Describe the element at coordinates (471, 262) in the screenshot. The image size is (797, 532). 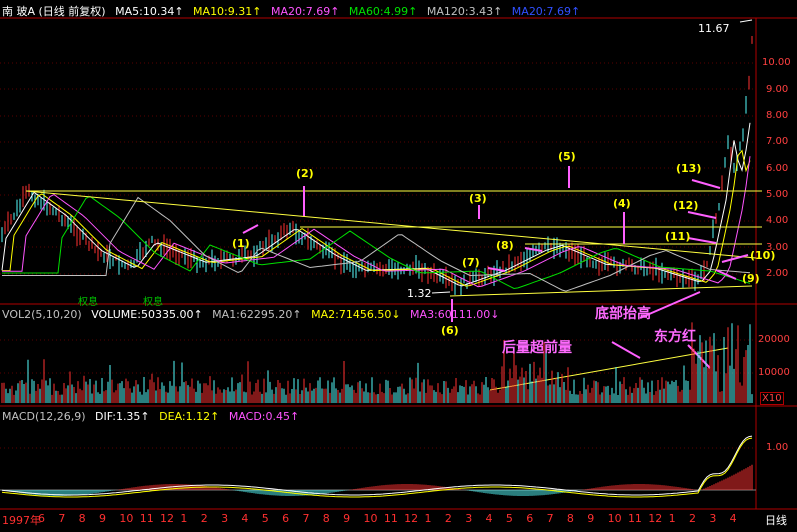
I see `annotation-7: (7)` at that location.